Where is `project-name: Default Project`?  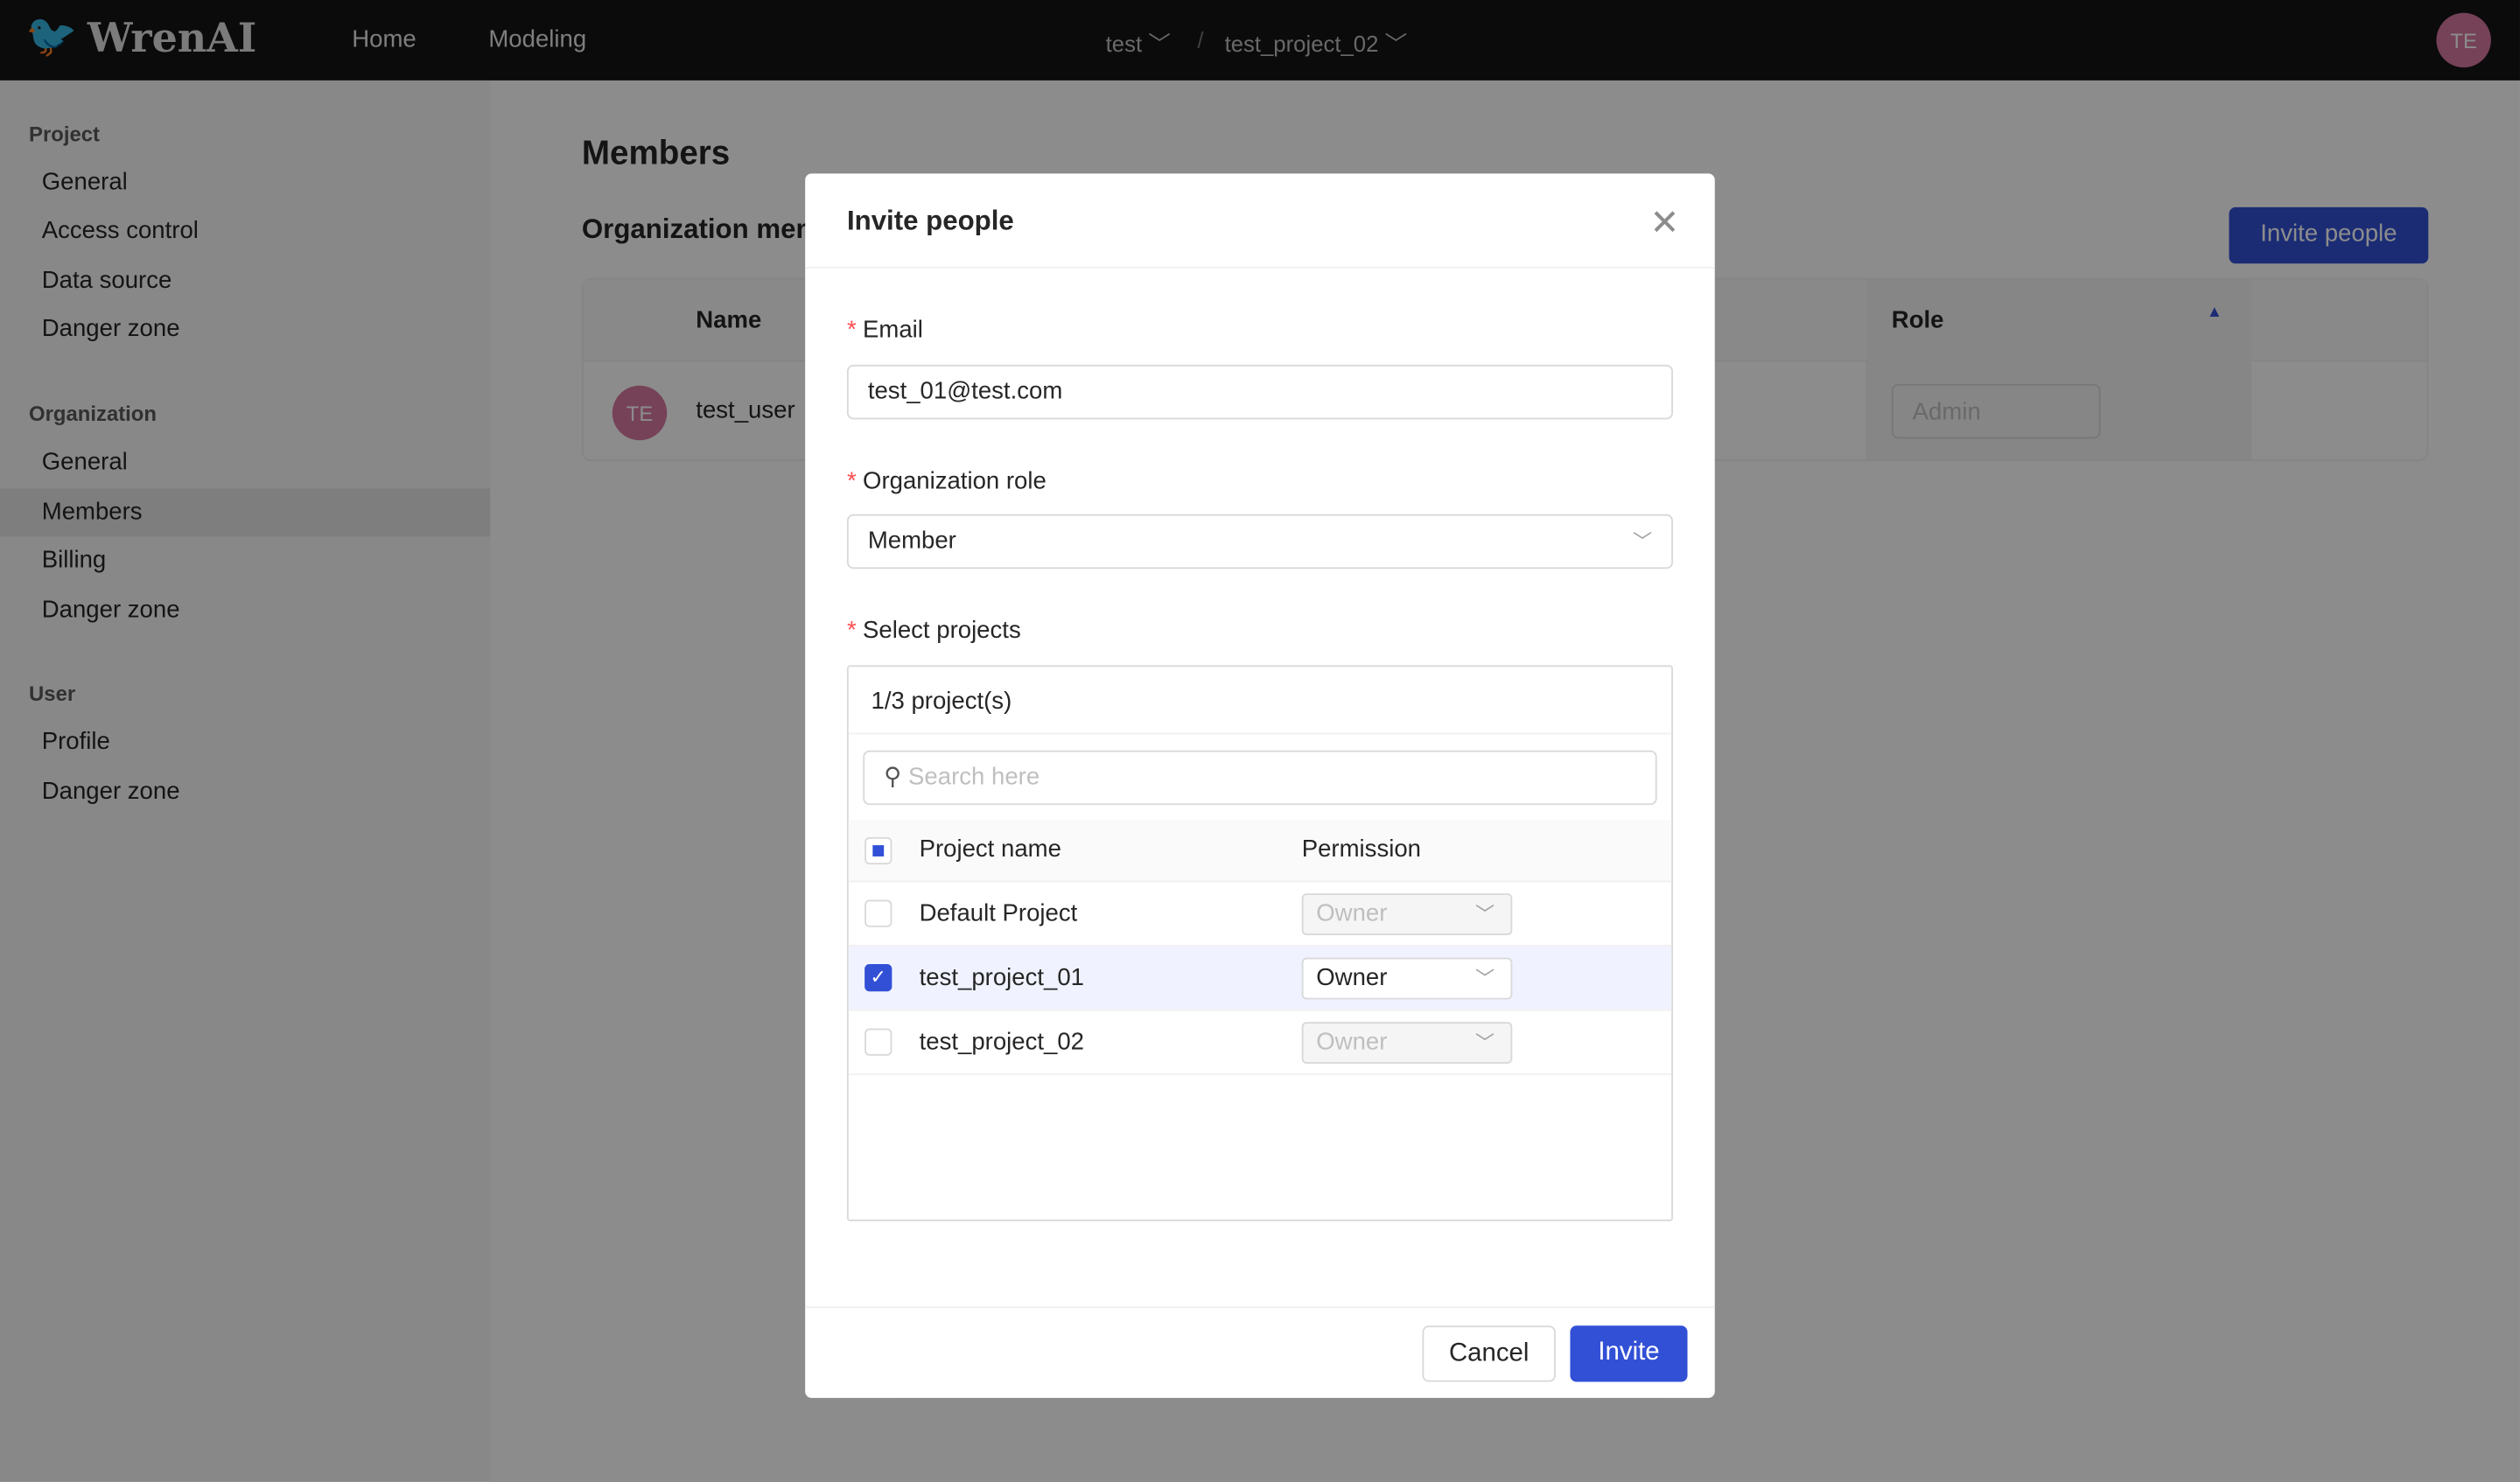 project-name: Default Project is located at coordinates (998, 913).